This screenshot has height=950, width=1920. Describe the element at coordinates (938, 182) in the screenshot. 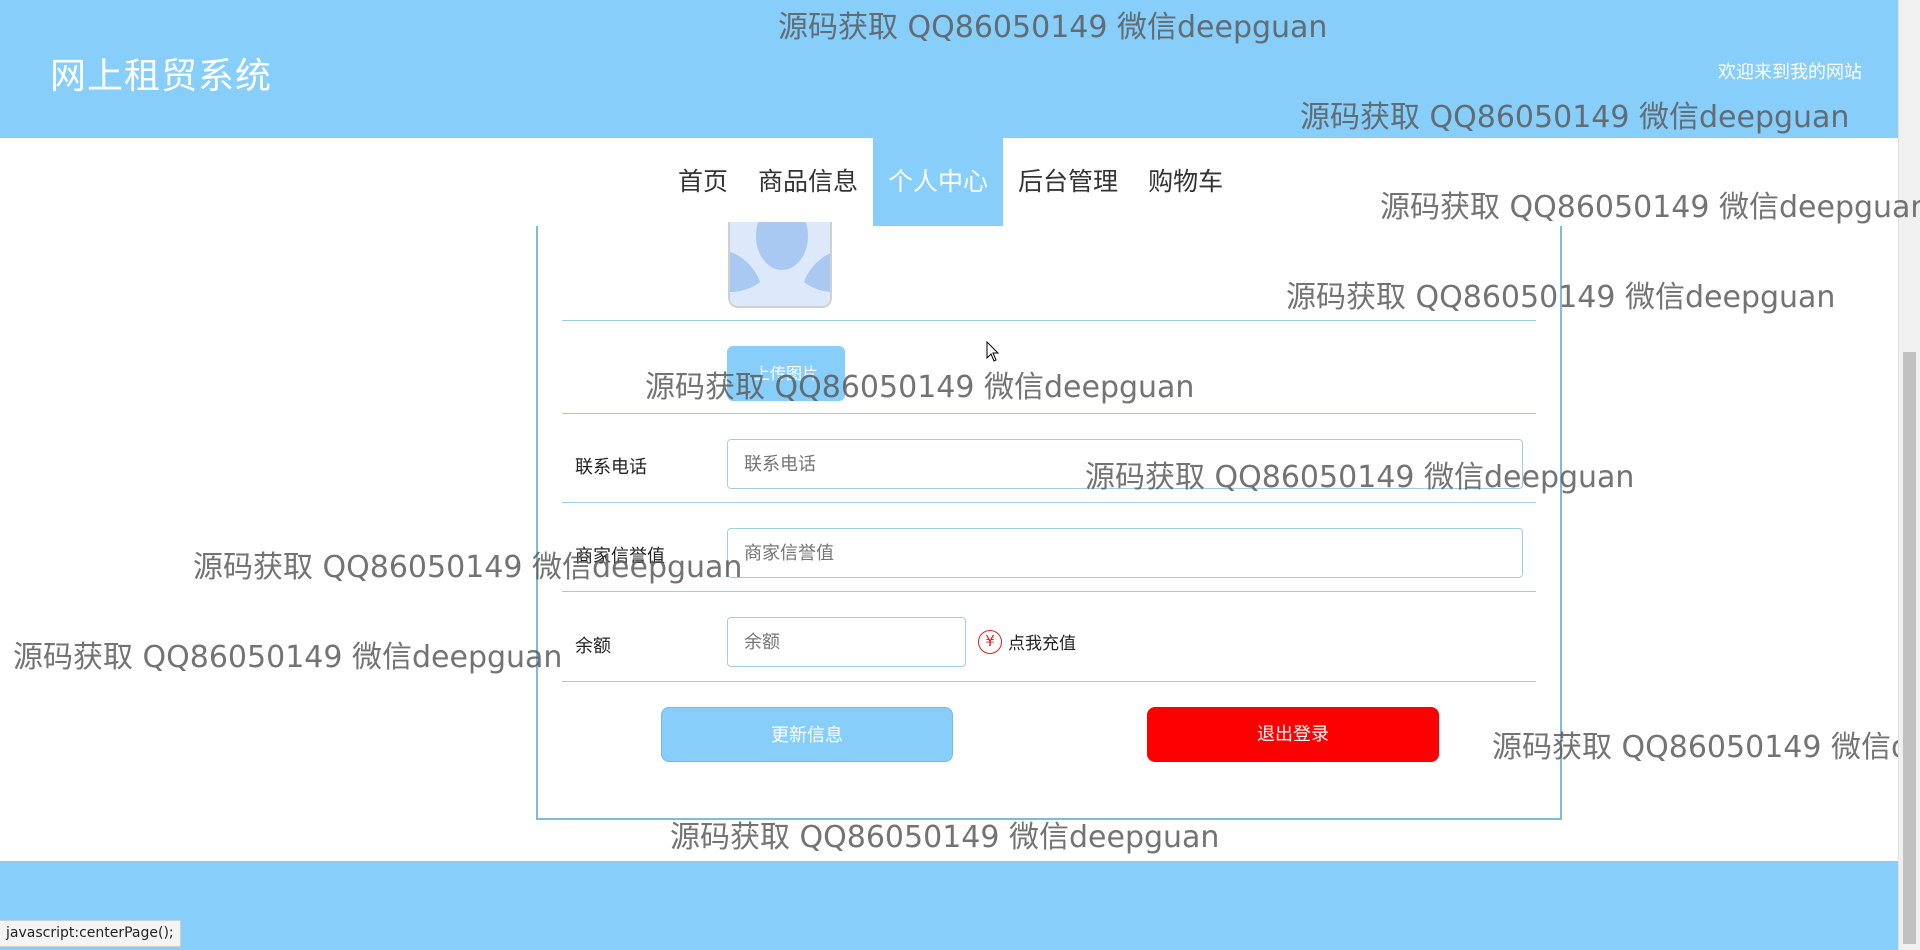

I see `nav-personal-center: 个人中心` at that location.